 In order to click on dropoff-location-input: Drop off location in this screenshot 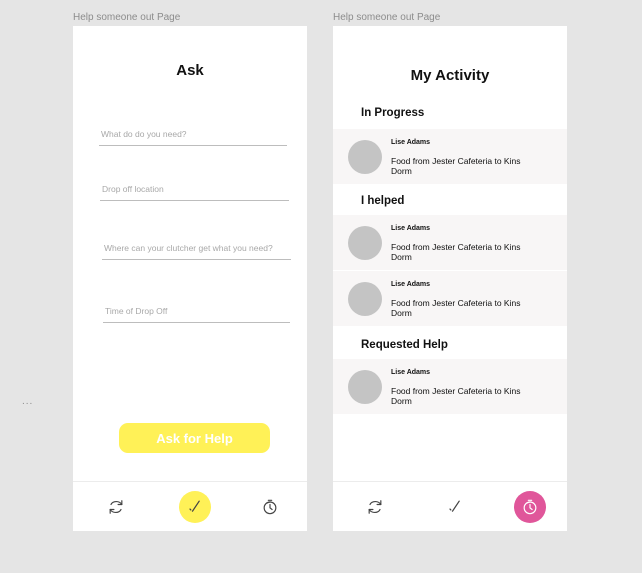, I will do `click(194, 189)`.